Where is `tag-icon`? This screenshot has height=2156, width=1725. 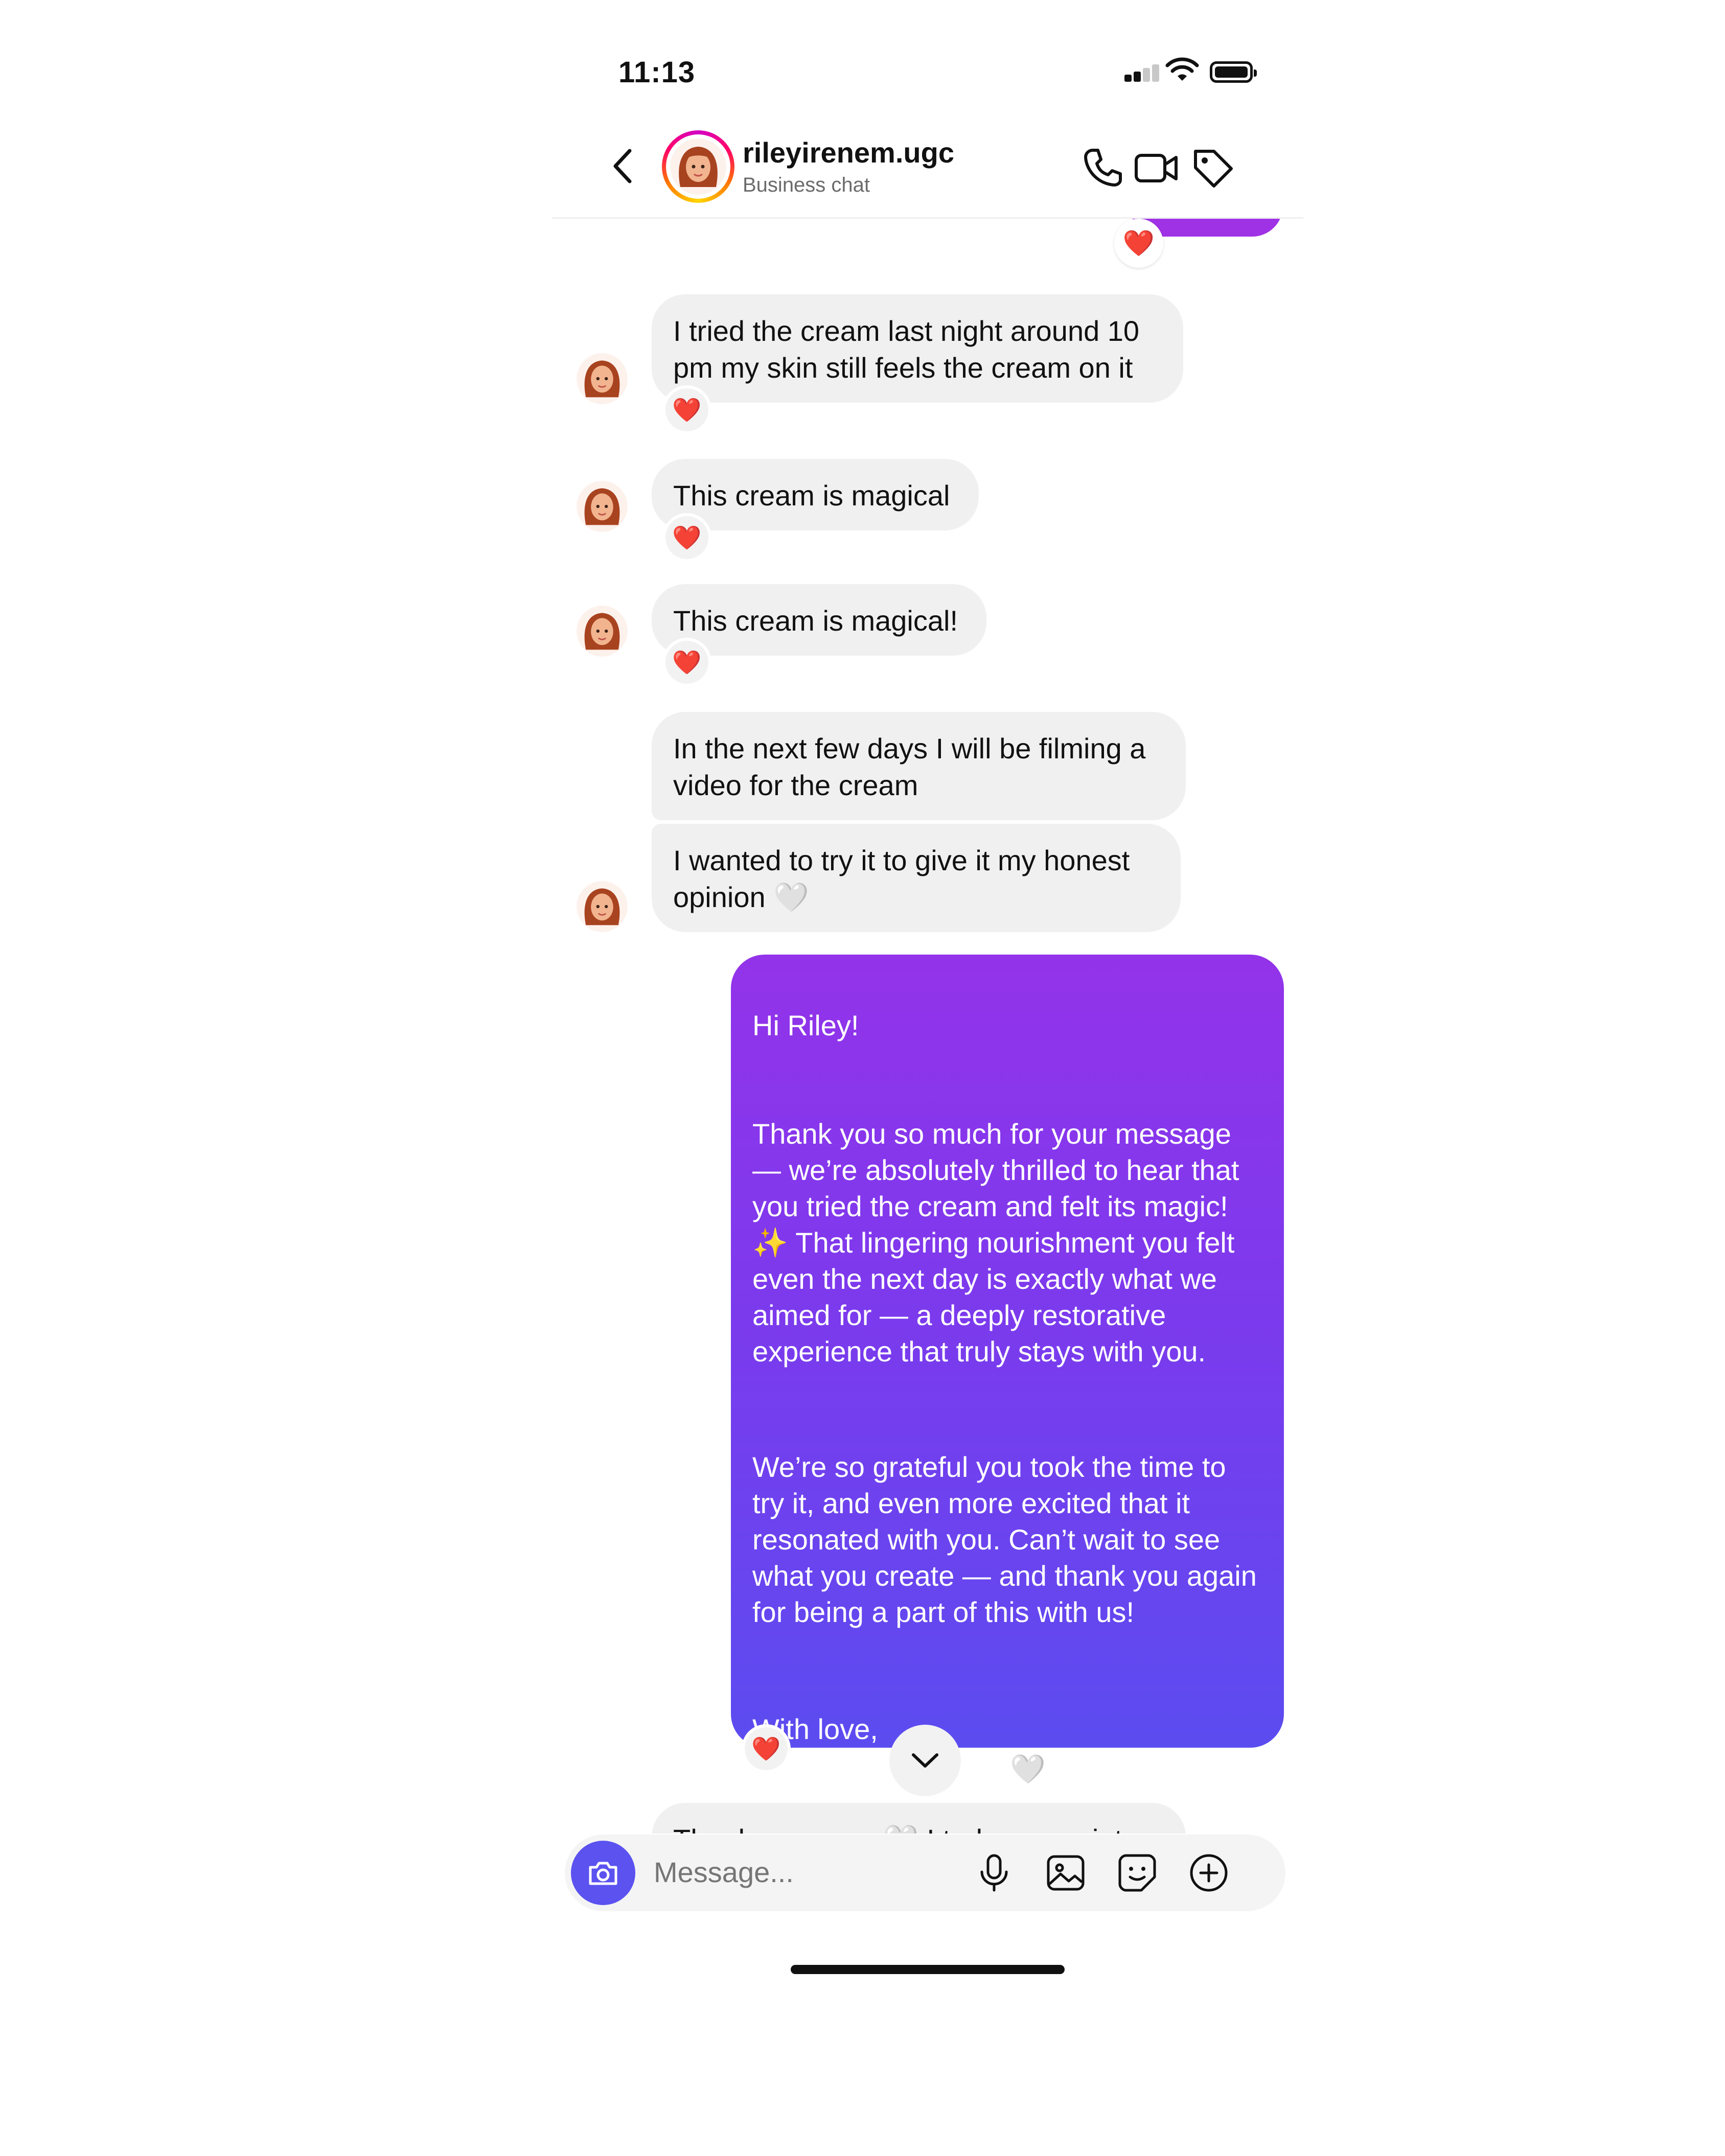
tag-icon is located at coordinates (1212, 167).